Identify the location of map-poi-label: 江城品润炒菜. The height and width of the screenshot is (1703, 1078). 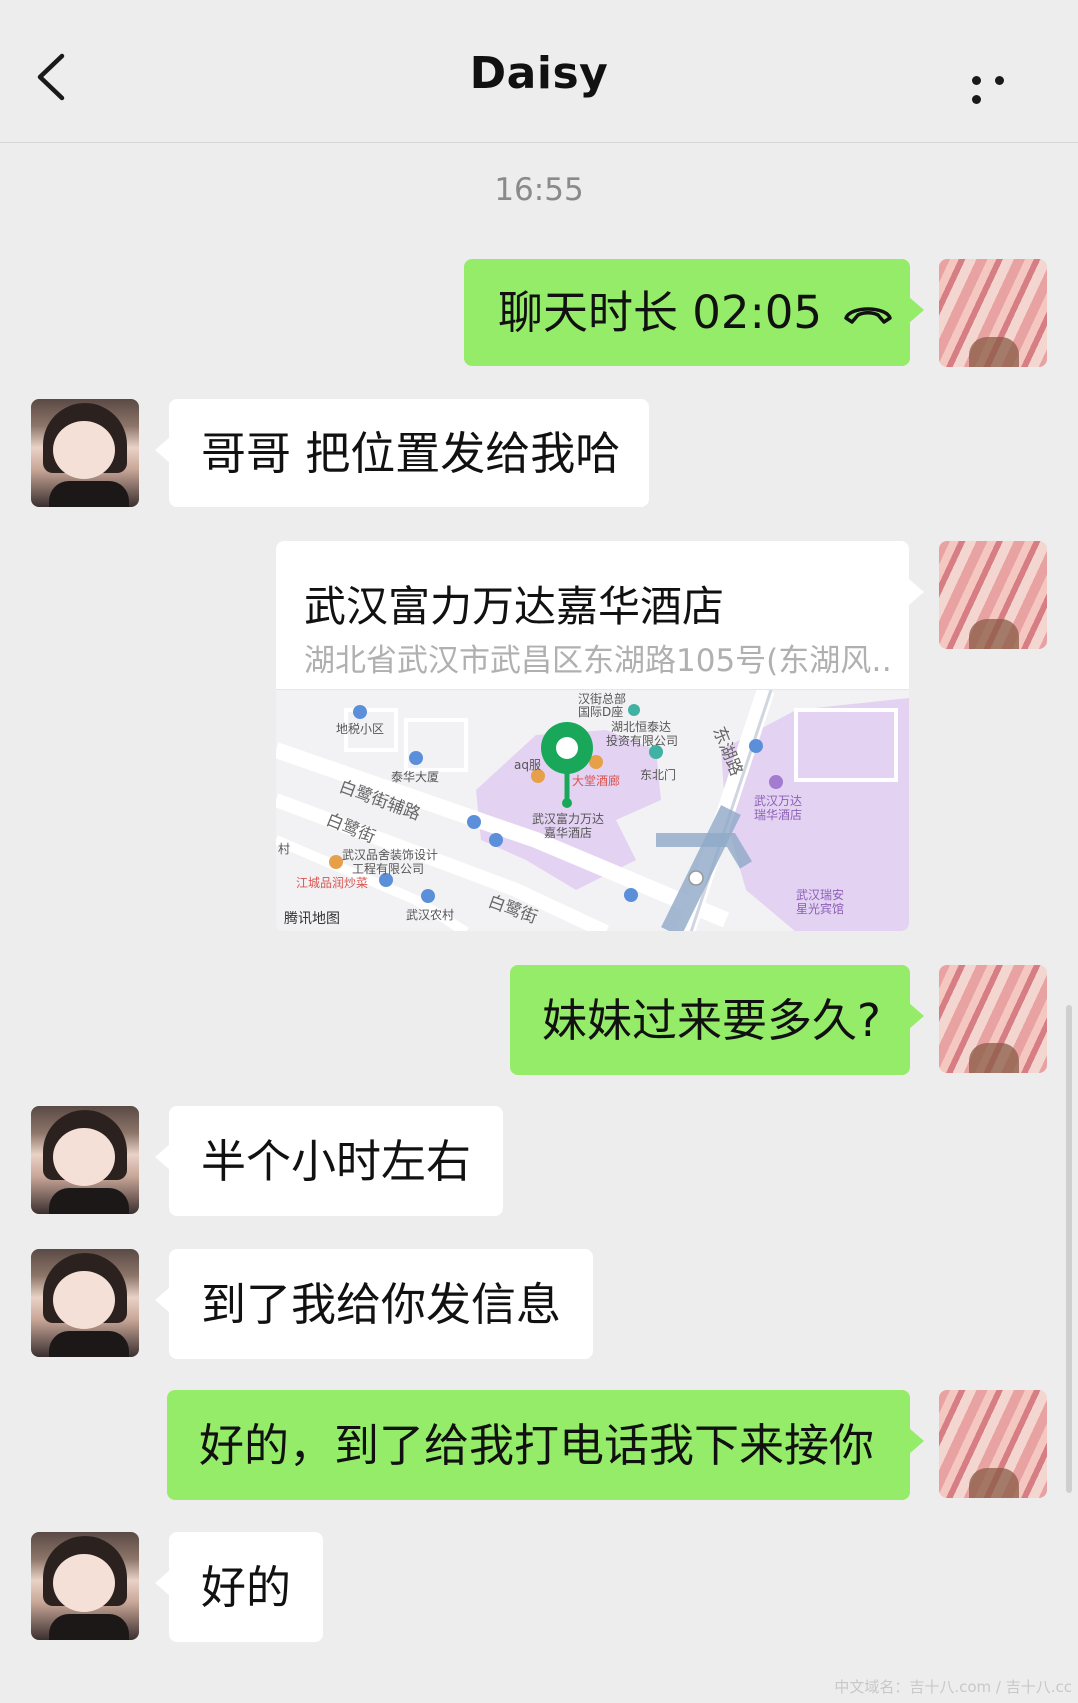
(332, 883).